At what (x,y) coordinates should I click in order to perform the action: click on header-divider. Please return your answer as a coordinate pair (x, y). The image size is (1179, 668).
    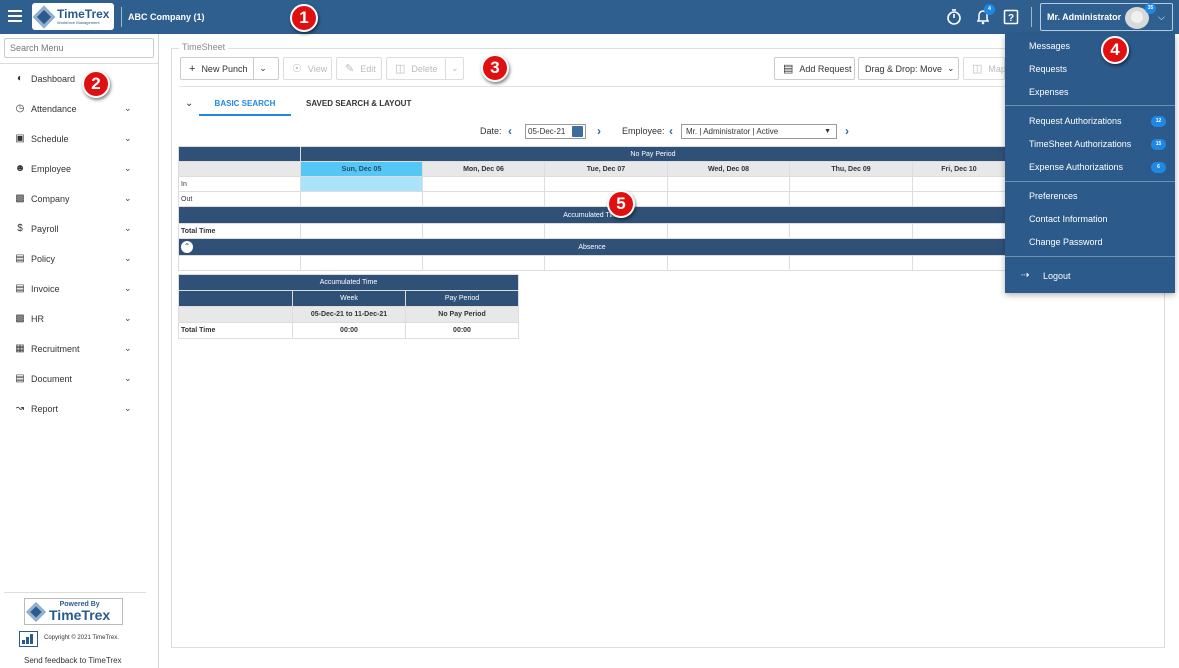
    Looking at the image, I should click on (121, 17).